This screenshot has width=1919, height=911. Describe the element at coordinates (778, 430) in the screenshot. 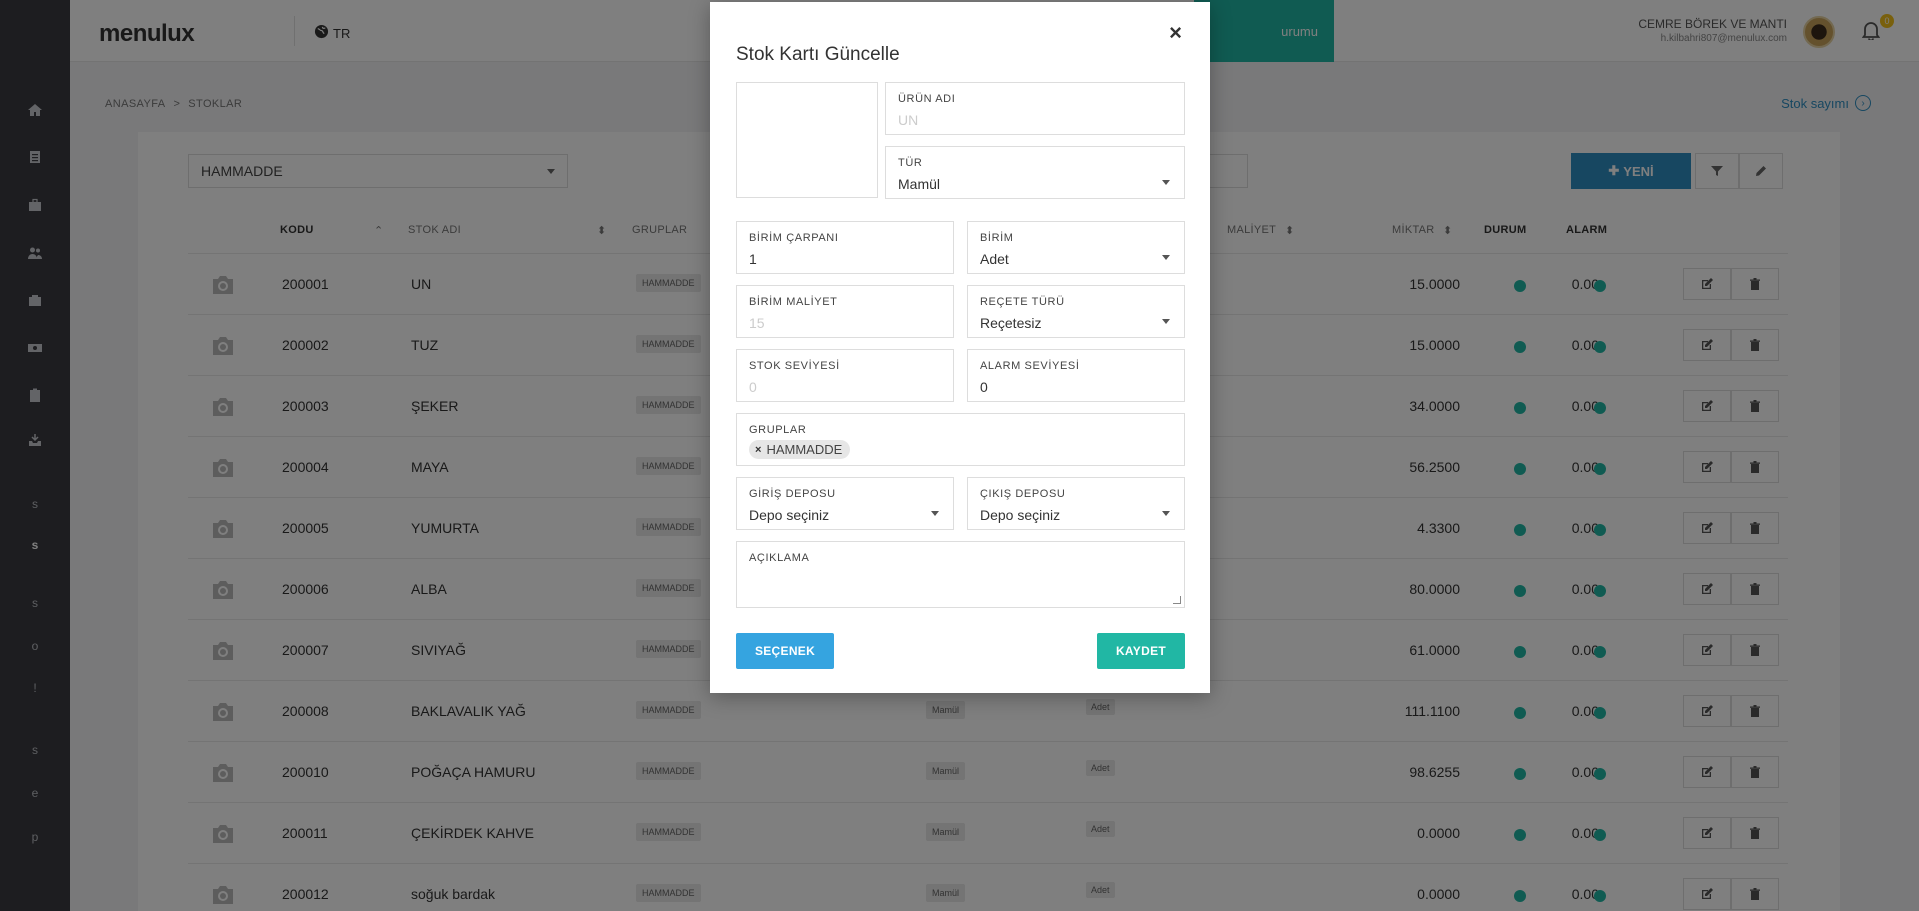

I see `field-label: GRUPLAR` at that location.